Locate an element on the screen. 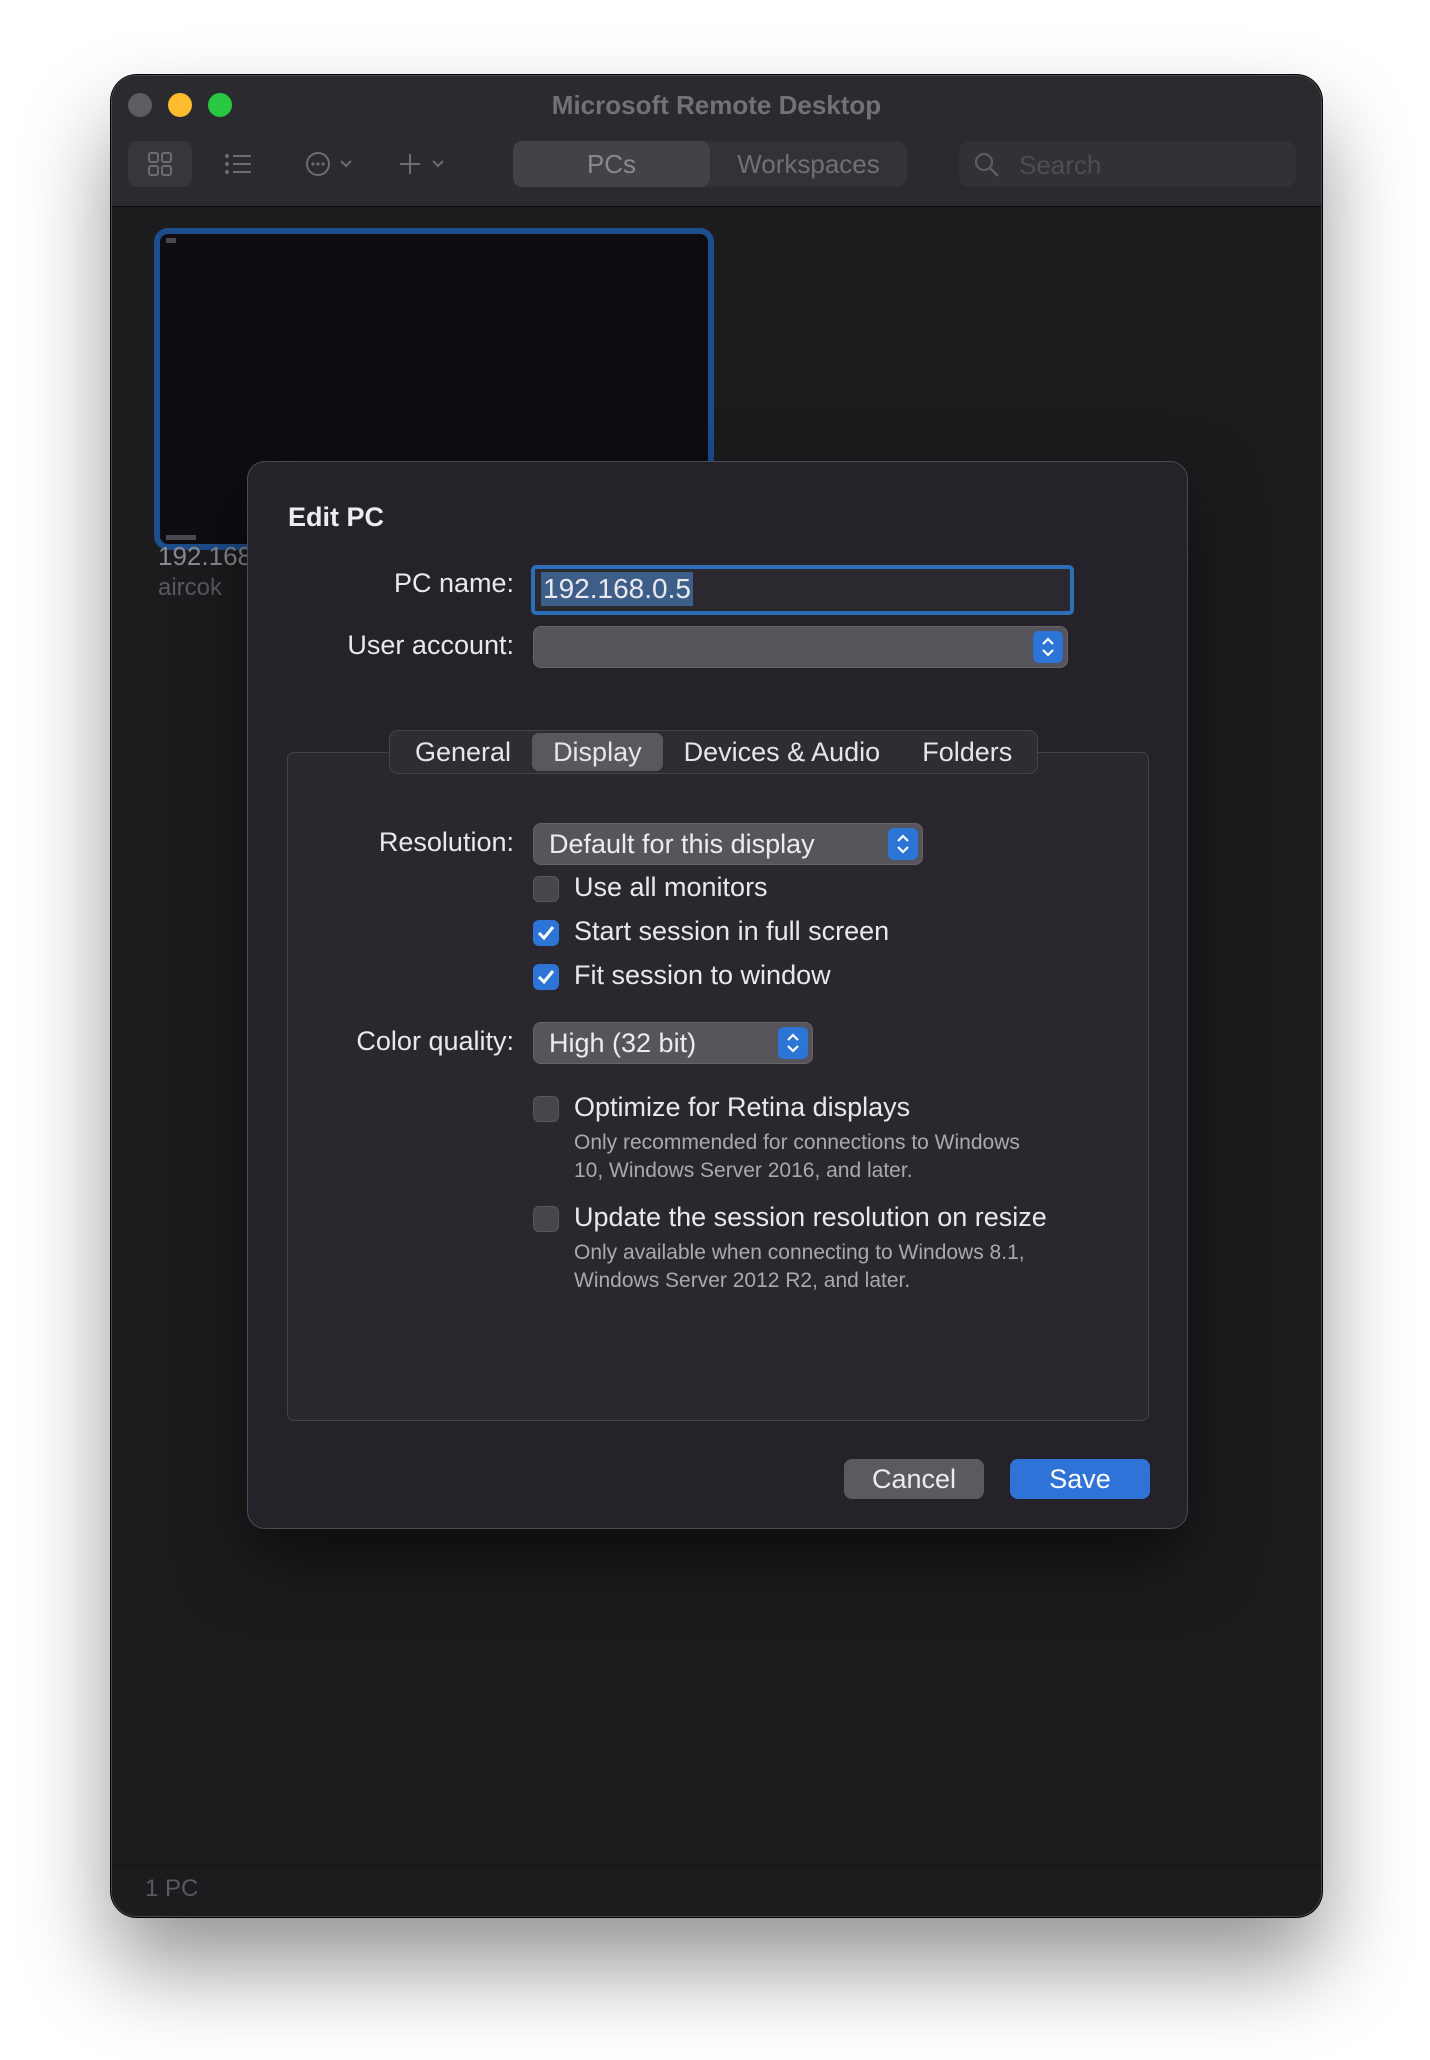 Image resolution: width=1430 pixels, height=2060 pixels. save-button: Save is located at coordinates (1080, 1479).